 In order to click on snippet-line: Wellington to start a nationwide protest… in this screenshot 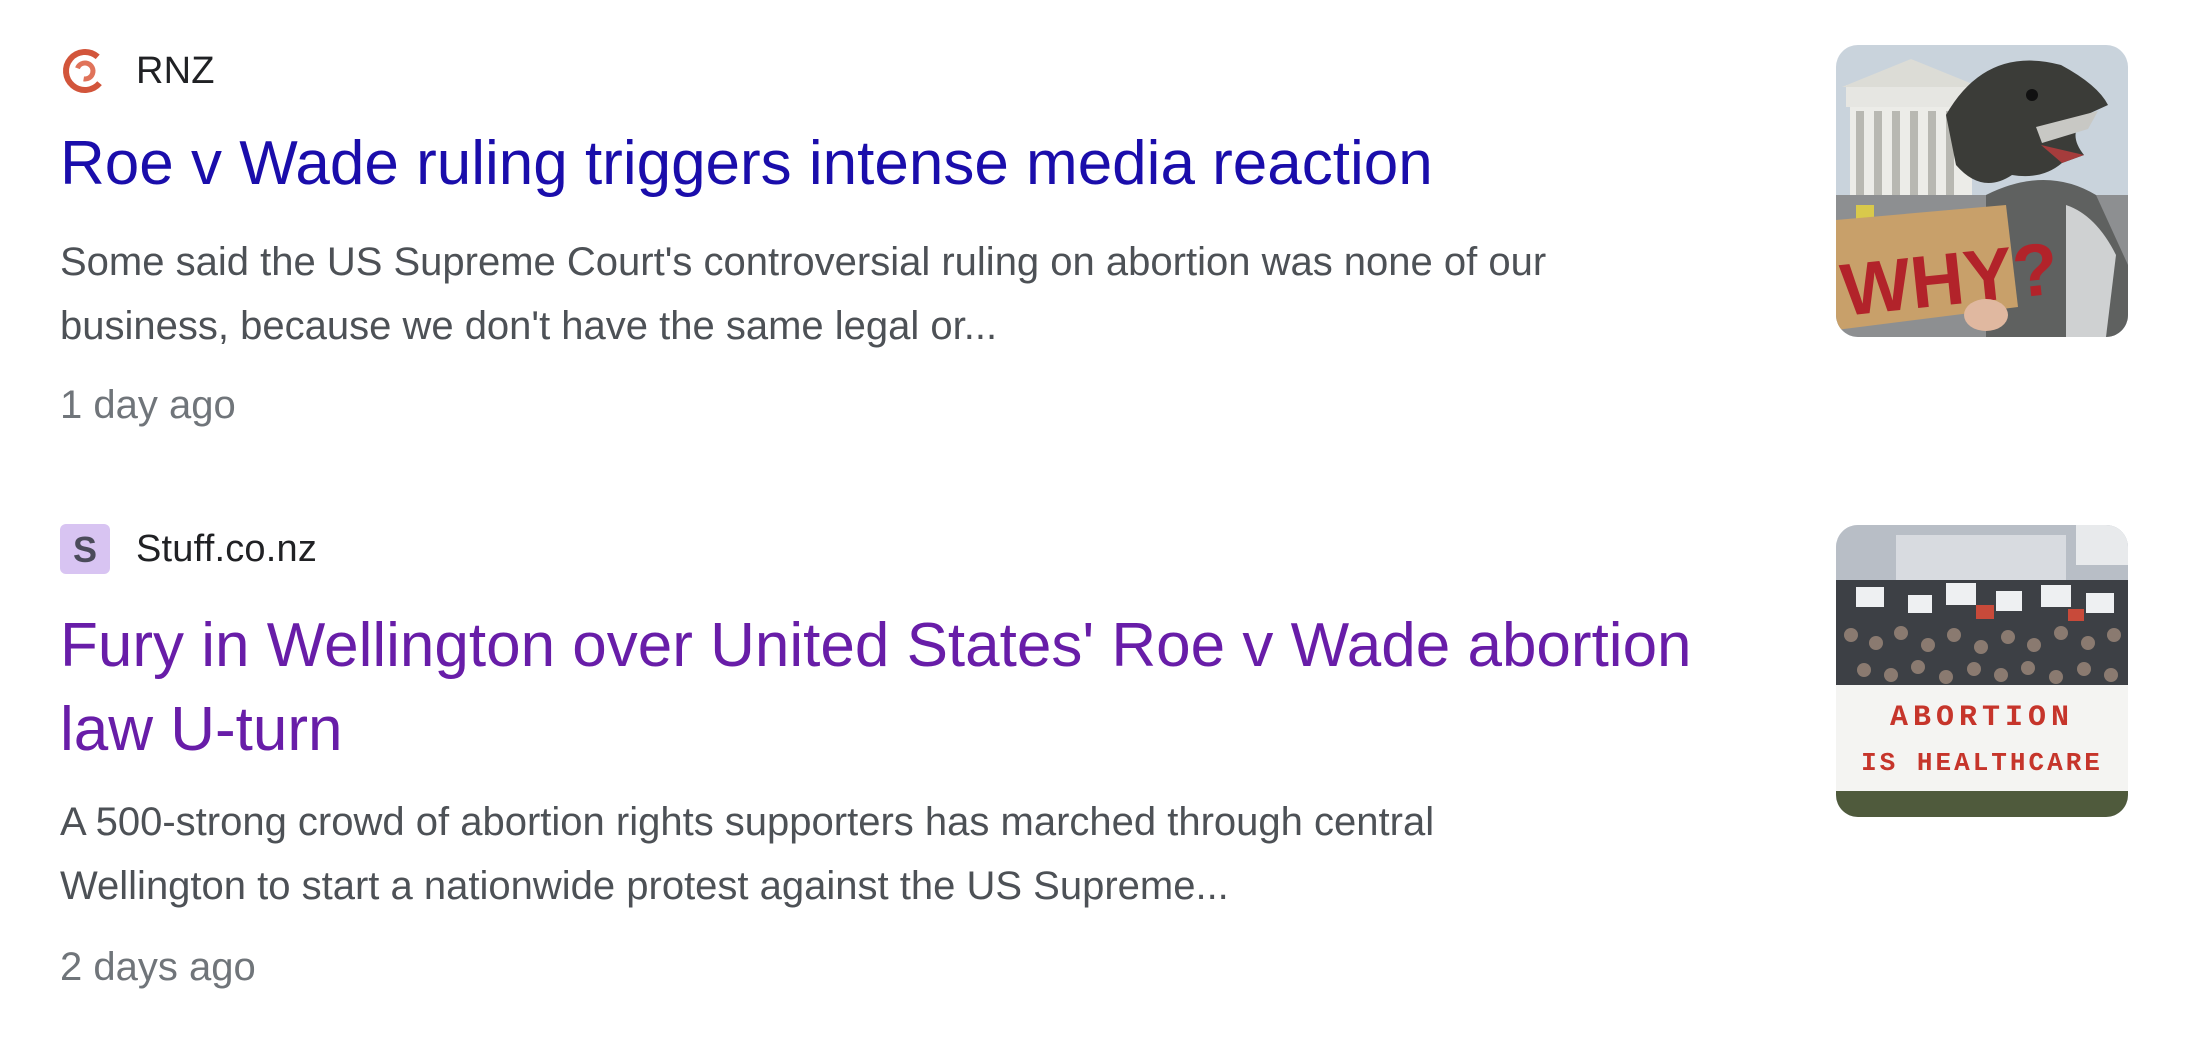, I will do `click(644, 886)`.